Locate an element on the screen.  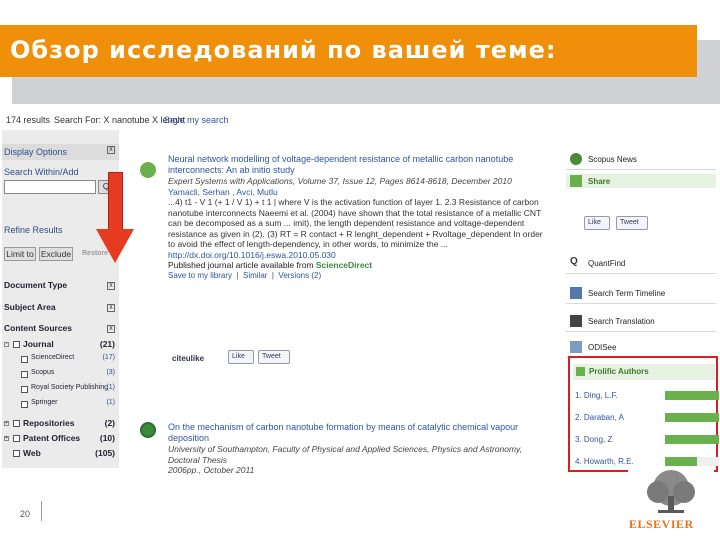
author-name: 2. Daraban, A is located at coordinates (599, 417).